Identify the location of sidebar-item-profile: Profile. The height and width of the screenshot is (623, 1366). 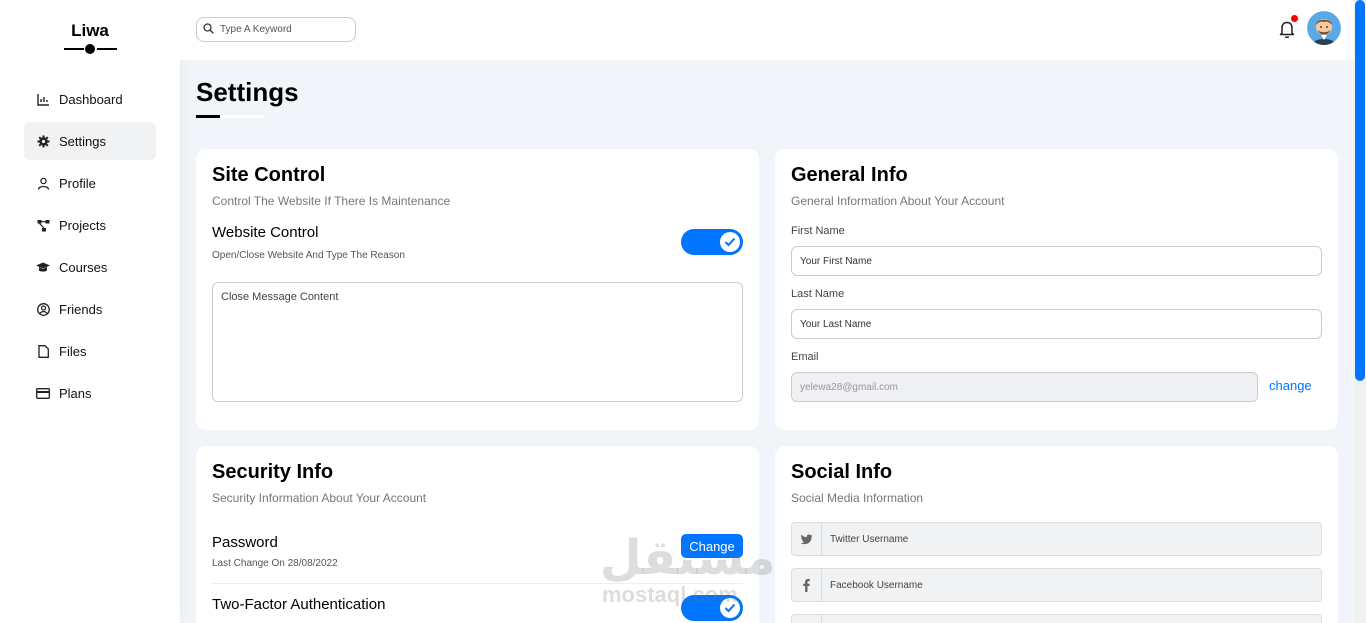
(90, 183).